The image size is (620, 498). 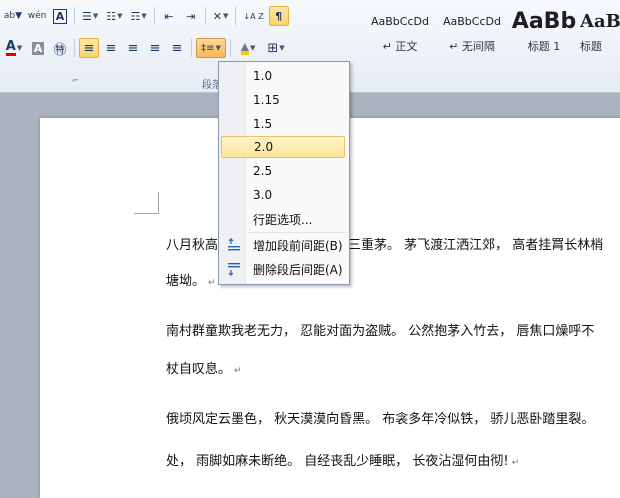 I want to click on menu-item-label: 1.5, so click(x=263, y=124).